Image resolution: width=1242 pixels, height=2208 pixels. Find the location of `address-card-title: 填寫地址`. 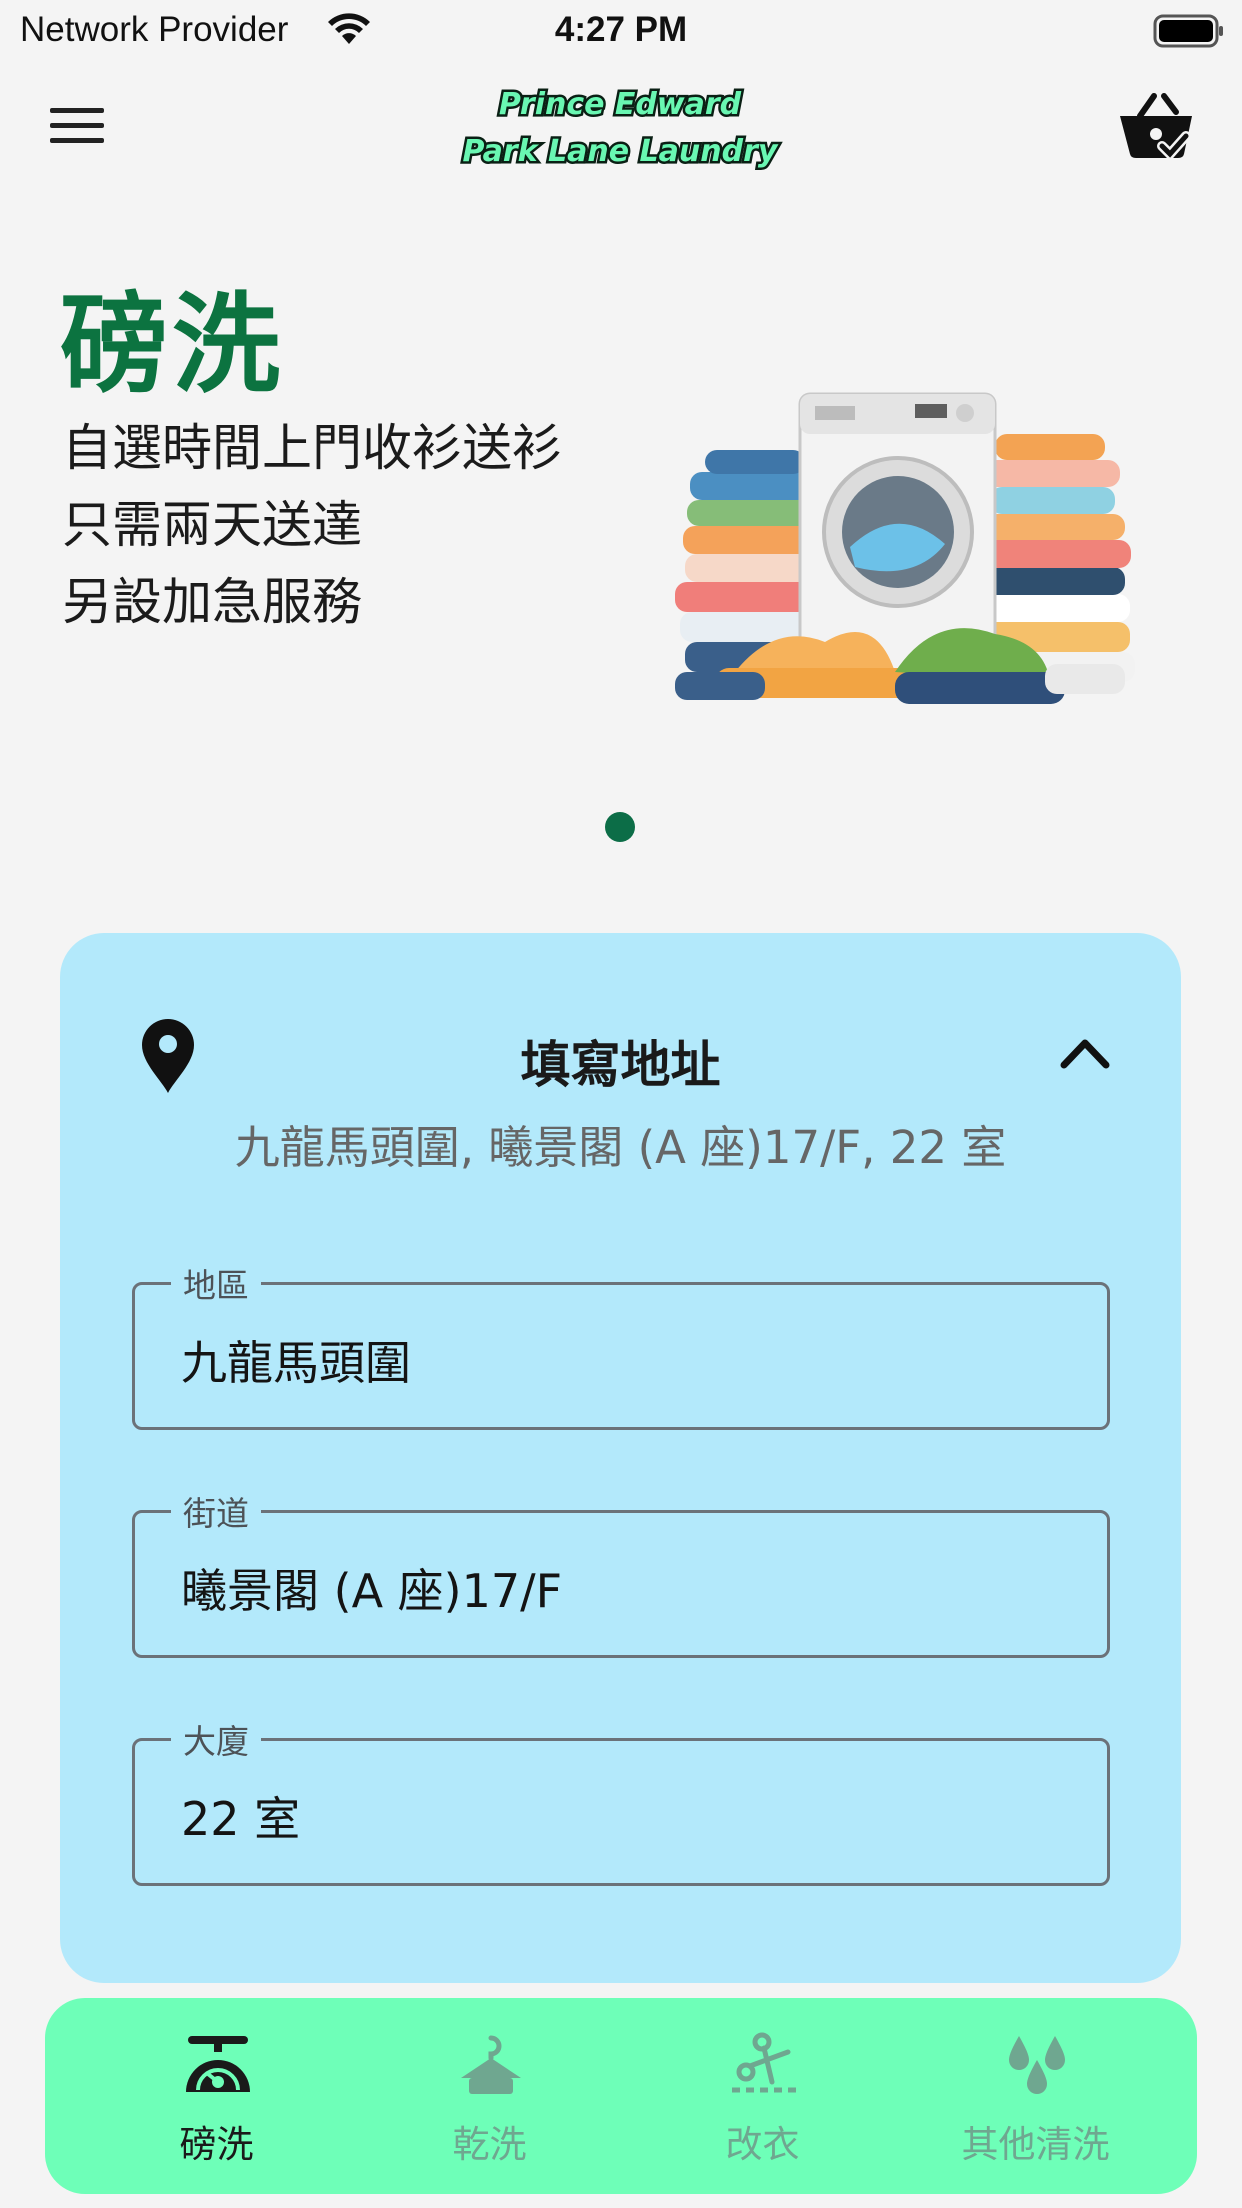

address-card-title: 填寫地址 is located at coordinates (620, 1065).